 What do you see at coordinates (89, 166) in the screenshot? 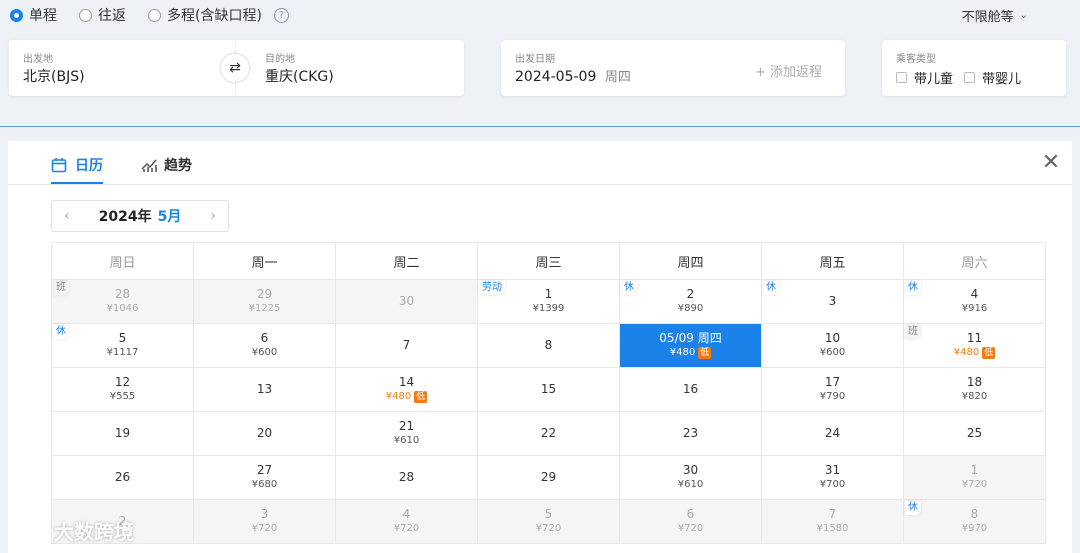
I see `tab-calendar-label: 日历` at bounding box center [89, 166].